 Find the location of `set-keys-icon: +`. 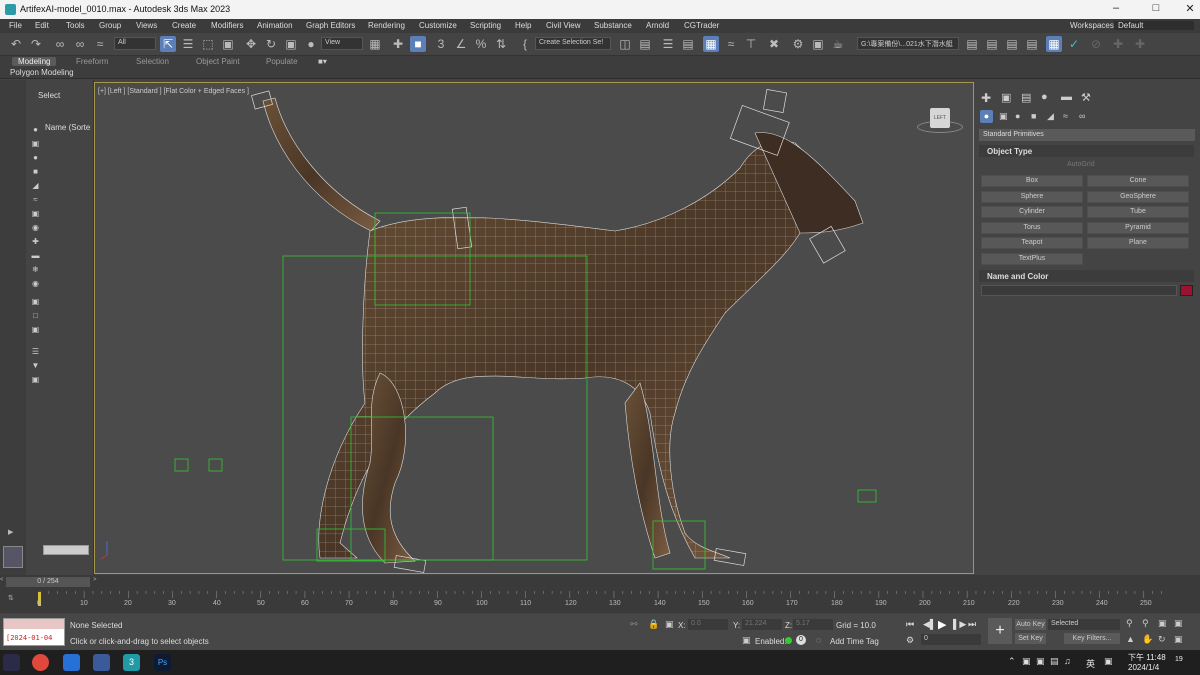

set-keys-icon: + is located at coordinates (1000, 631).